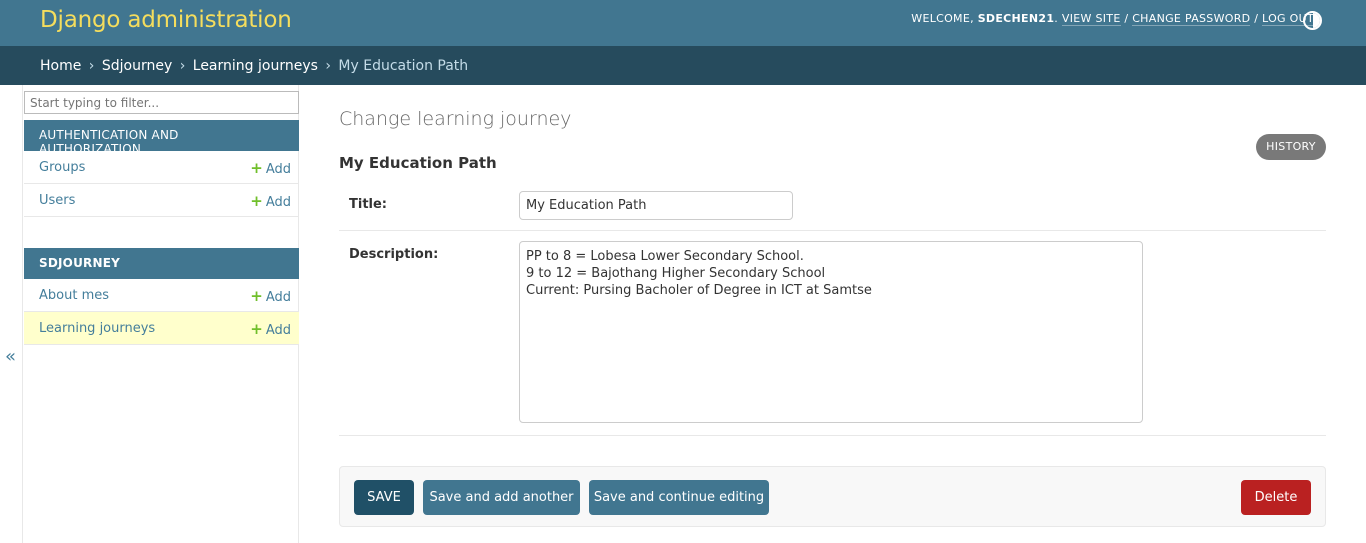 Image resolution: width=1366 pixels, height=543 pixels. I want to click on form-row-title: Title:, so click(832, 206).